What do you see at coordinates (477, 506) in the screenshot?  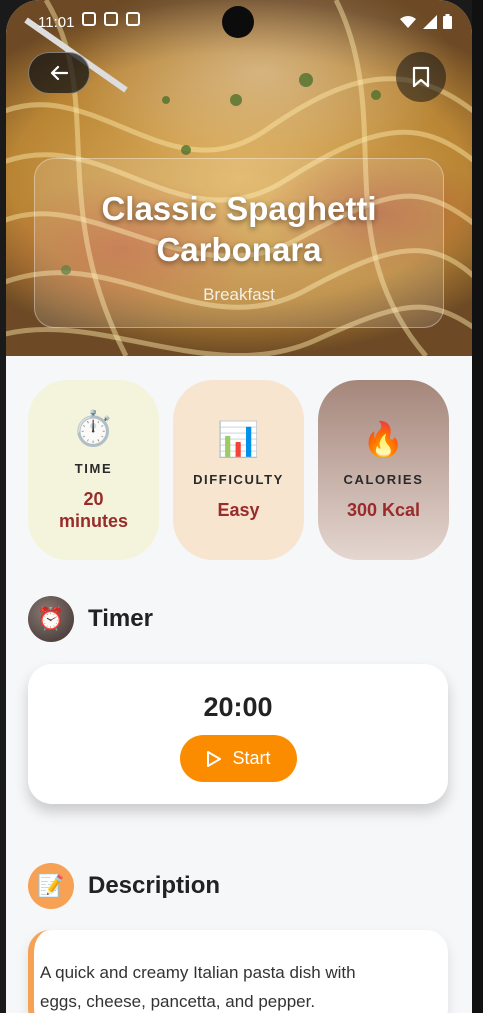 I see `device-frame-edge` at bounding box center [477, 506].